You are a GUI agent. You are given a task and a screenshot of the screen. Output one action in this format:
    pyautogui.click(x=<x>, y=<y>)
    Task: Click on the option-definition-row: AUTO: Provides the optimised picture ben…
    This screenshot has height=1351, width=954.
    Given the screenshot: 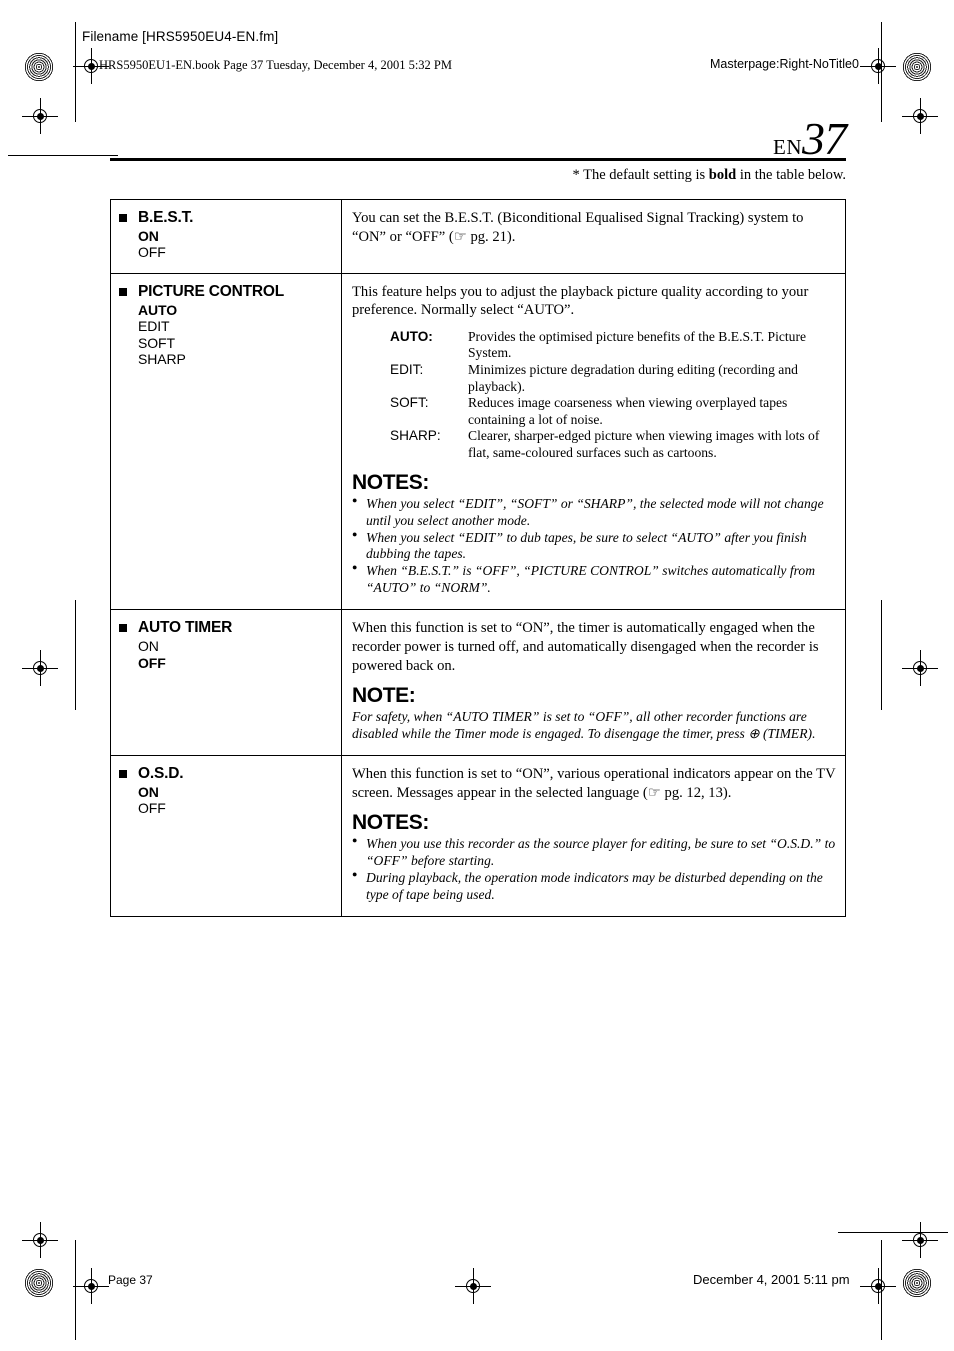 What is the action you would take?
    pyautogui.click(x=613, y=345)
    